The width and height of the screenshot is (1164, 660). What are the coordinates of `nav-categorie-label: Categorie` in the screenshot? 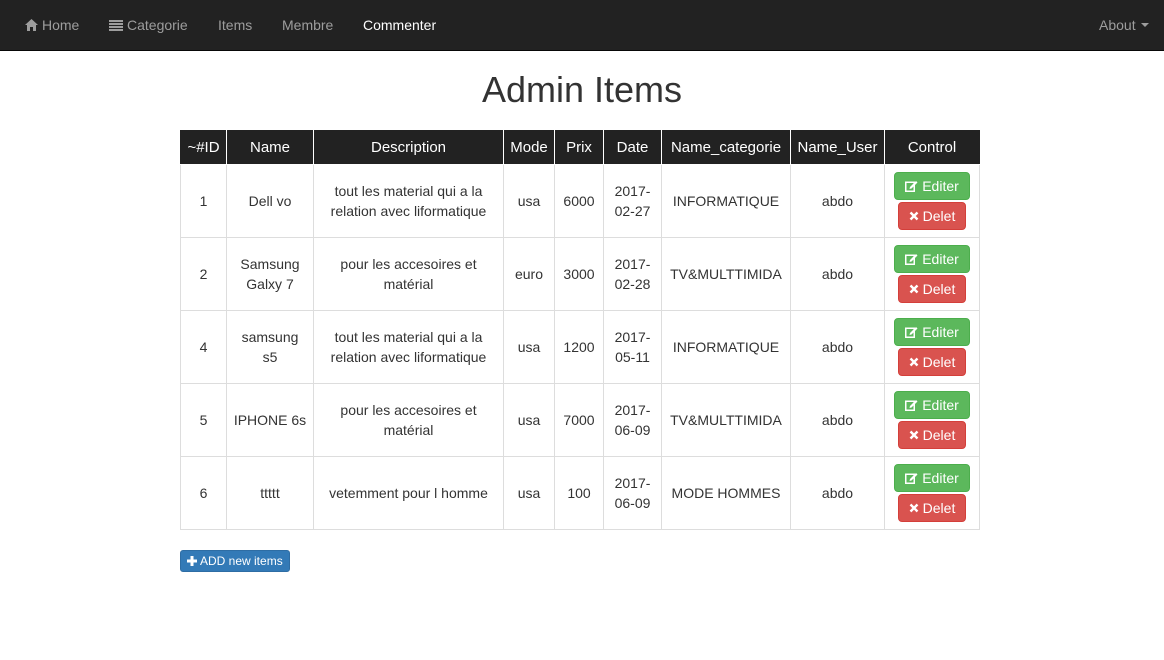 It's located at (157, 25).